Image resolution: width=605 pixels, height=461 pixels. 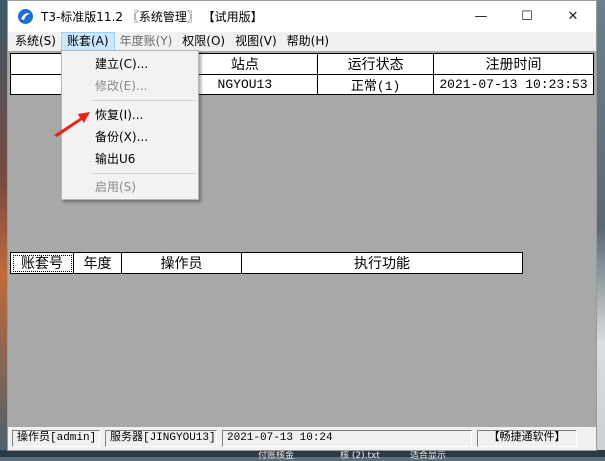 I want to click on menu-bar: 系统(S) 账套(A) 年度账(Y) 权限(O) 视图(V) 帮助(H), so click(x=302, y=41).